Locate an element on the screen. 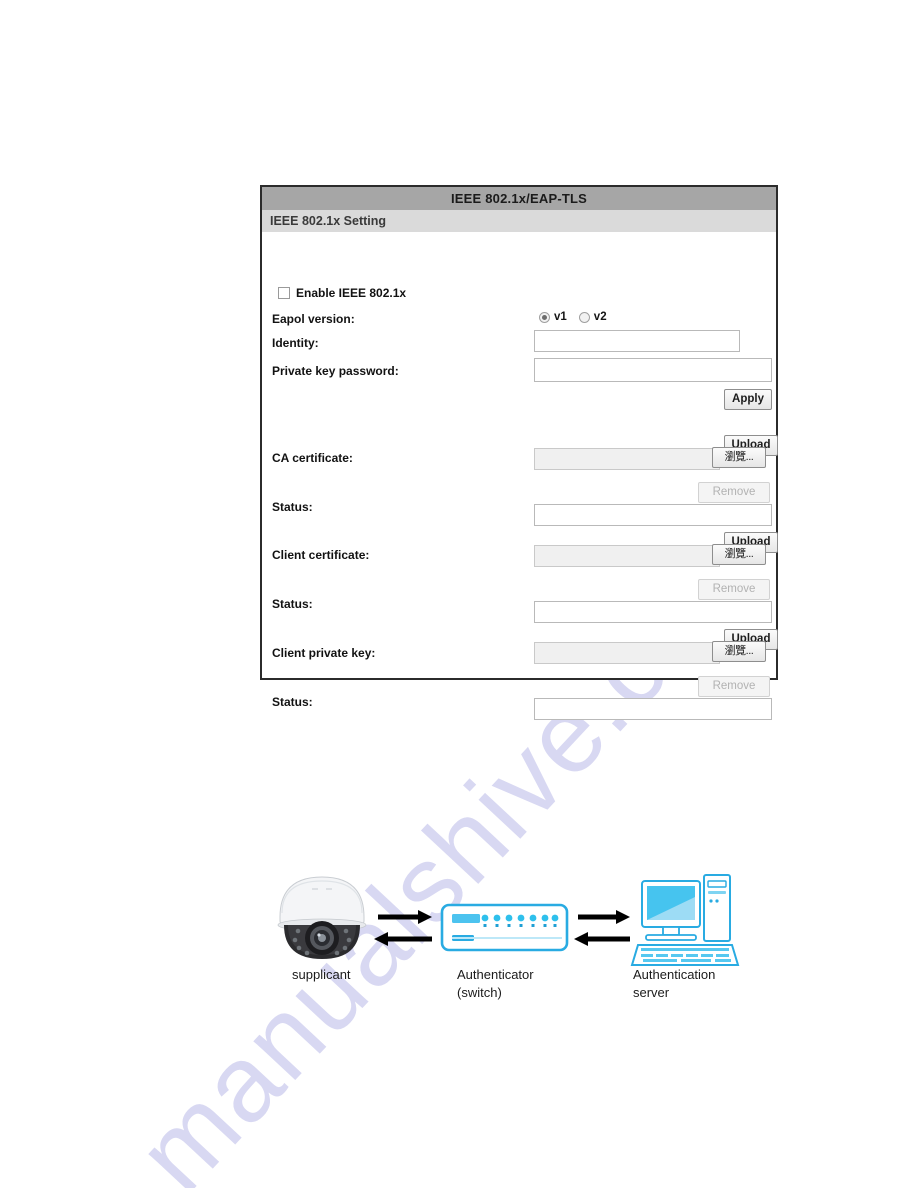  identity-label: Identity: is located at coordinates (295, 343).